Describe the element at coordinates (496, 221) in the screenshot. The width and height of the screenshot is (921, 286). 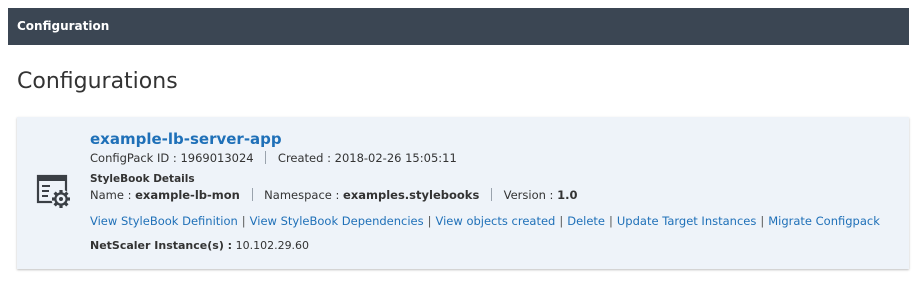
I see `view-objects-created-link: View objects created` at that location.